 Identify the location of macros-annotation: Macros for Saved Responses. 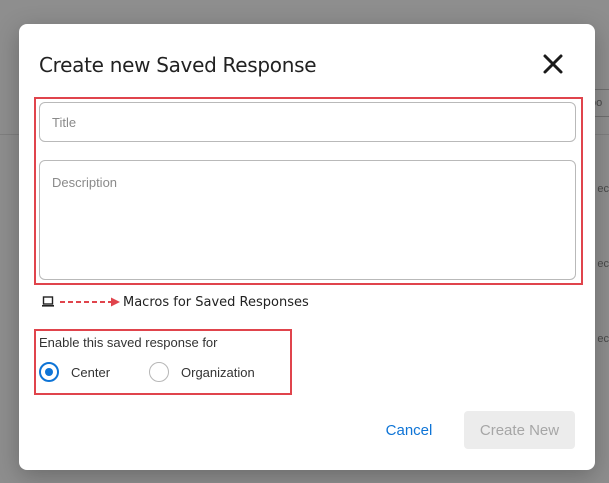
(175, 302).